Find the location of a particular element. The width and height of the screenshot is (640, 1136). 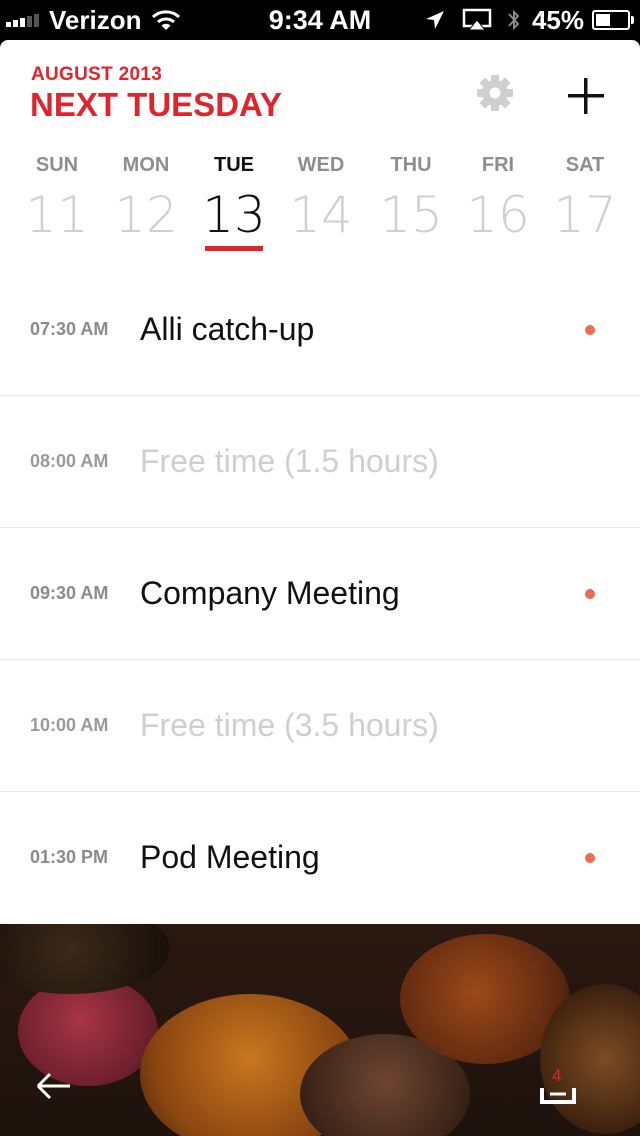

event-title: Free time (1.5 hours) is located at coordinates (289, 461).